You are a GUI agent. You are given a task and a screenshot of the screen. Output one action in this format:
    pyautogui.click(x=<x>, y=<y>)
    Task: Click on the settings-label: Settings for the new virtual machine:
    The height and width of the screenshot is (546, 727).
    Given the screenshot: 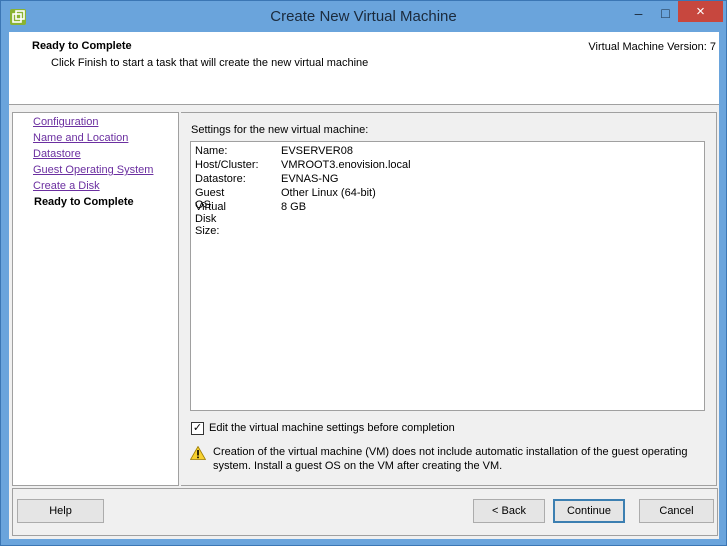 What is the action you would take?
    pyautogui.click(x=280, y=130)
    